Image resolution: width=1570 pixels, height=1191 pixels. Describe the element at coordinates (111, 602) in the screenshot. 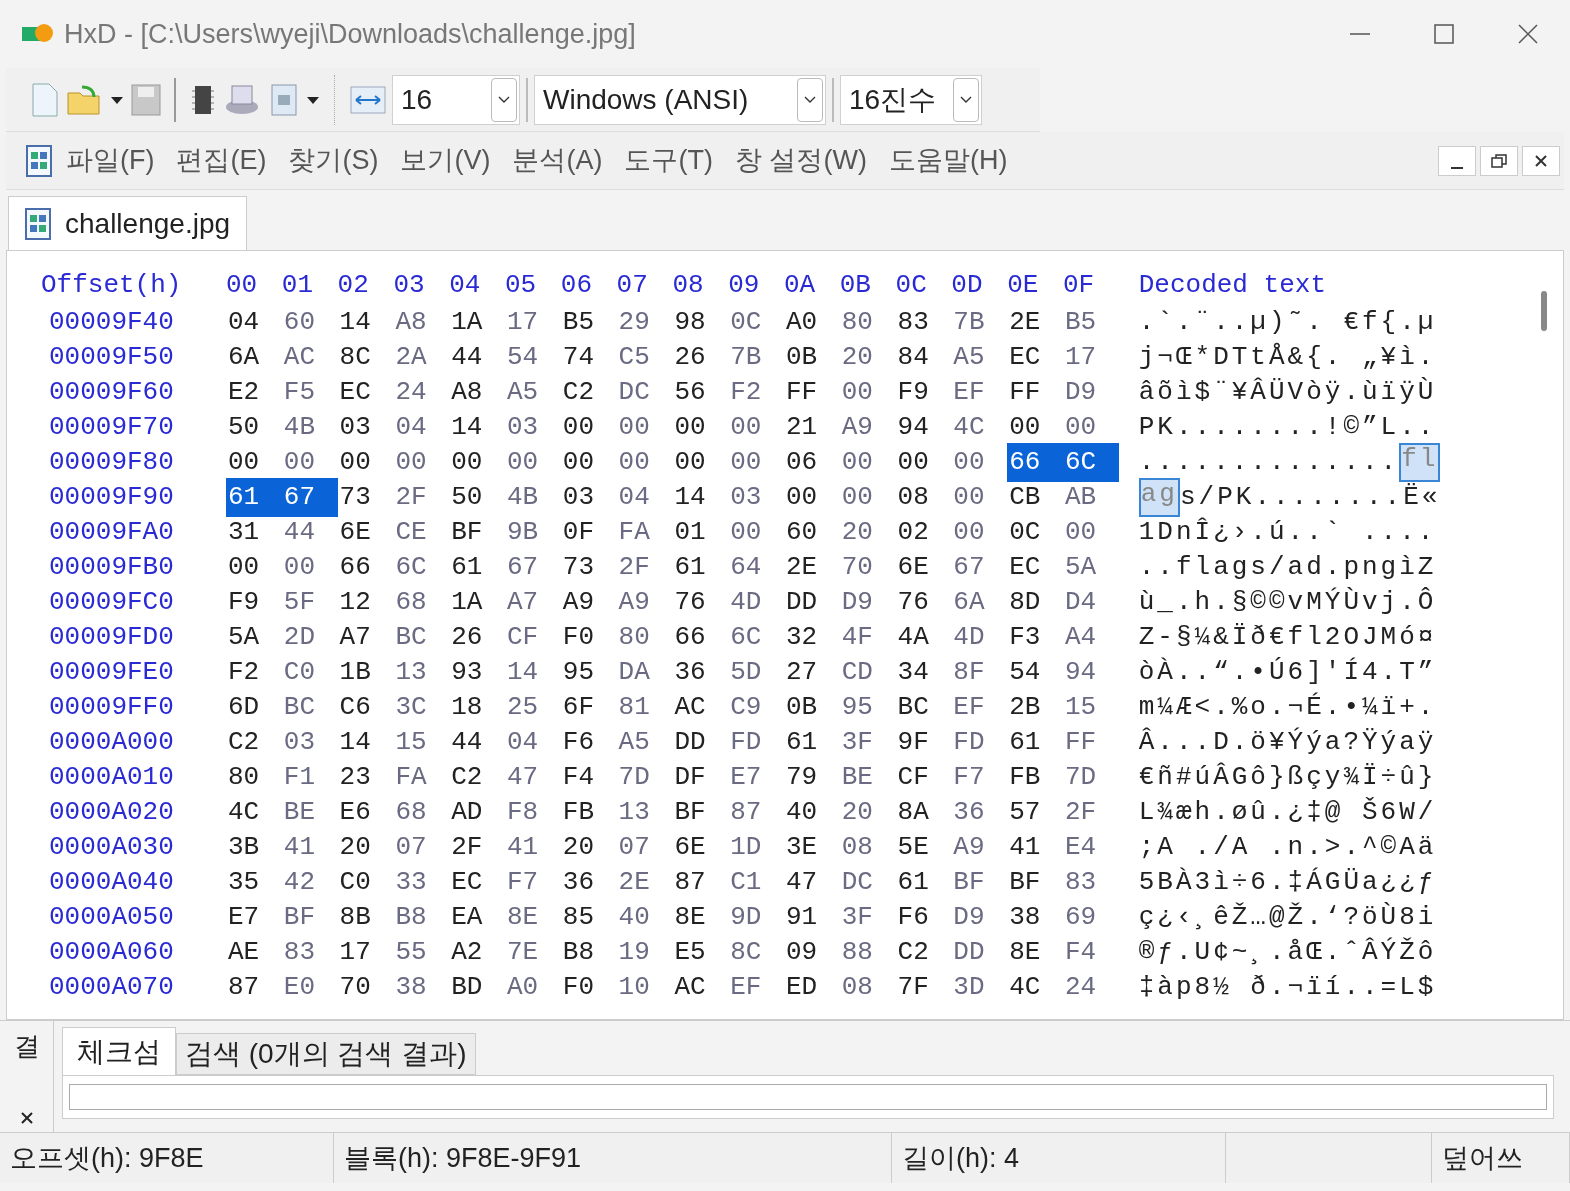

I see `offset-cell-text: 00009FC0` at that location.